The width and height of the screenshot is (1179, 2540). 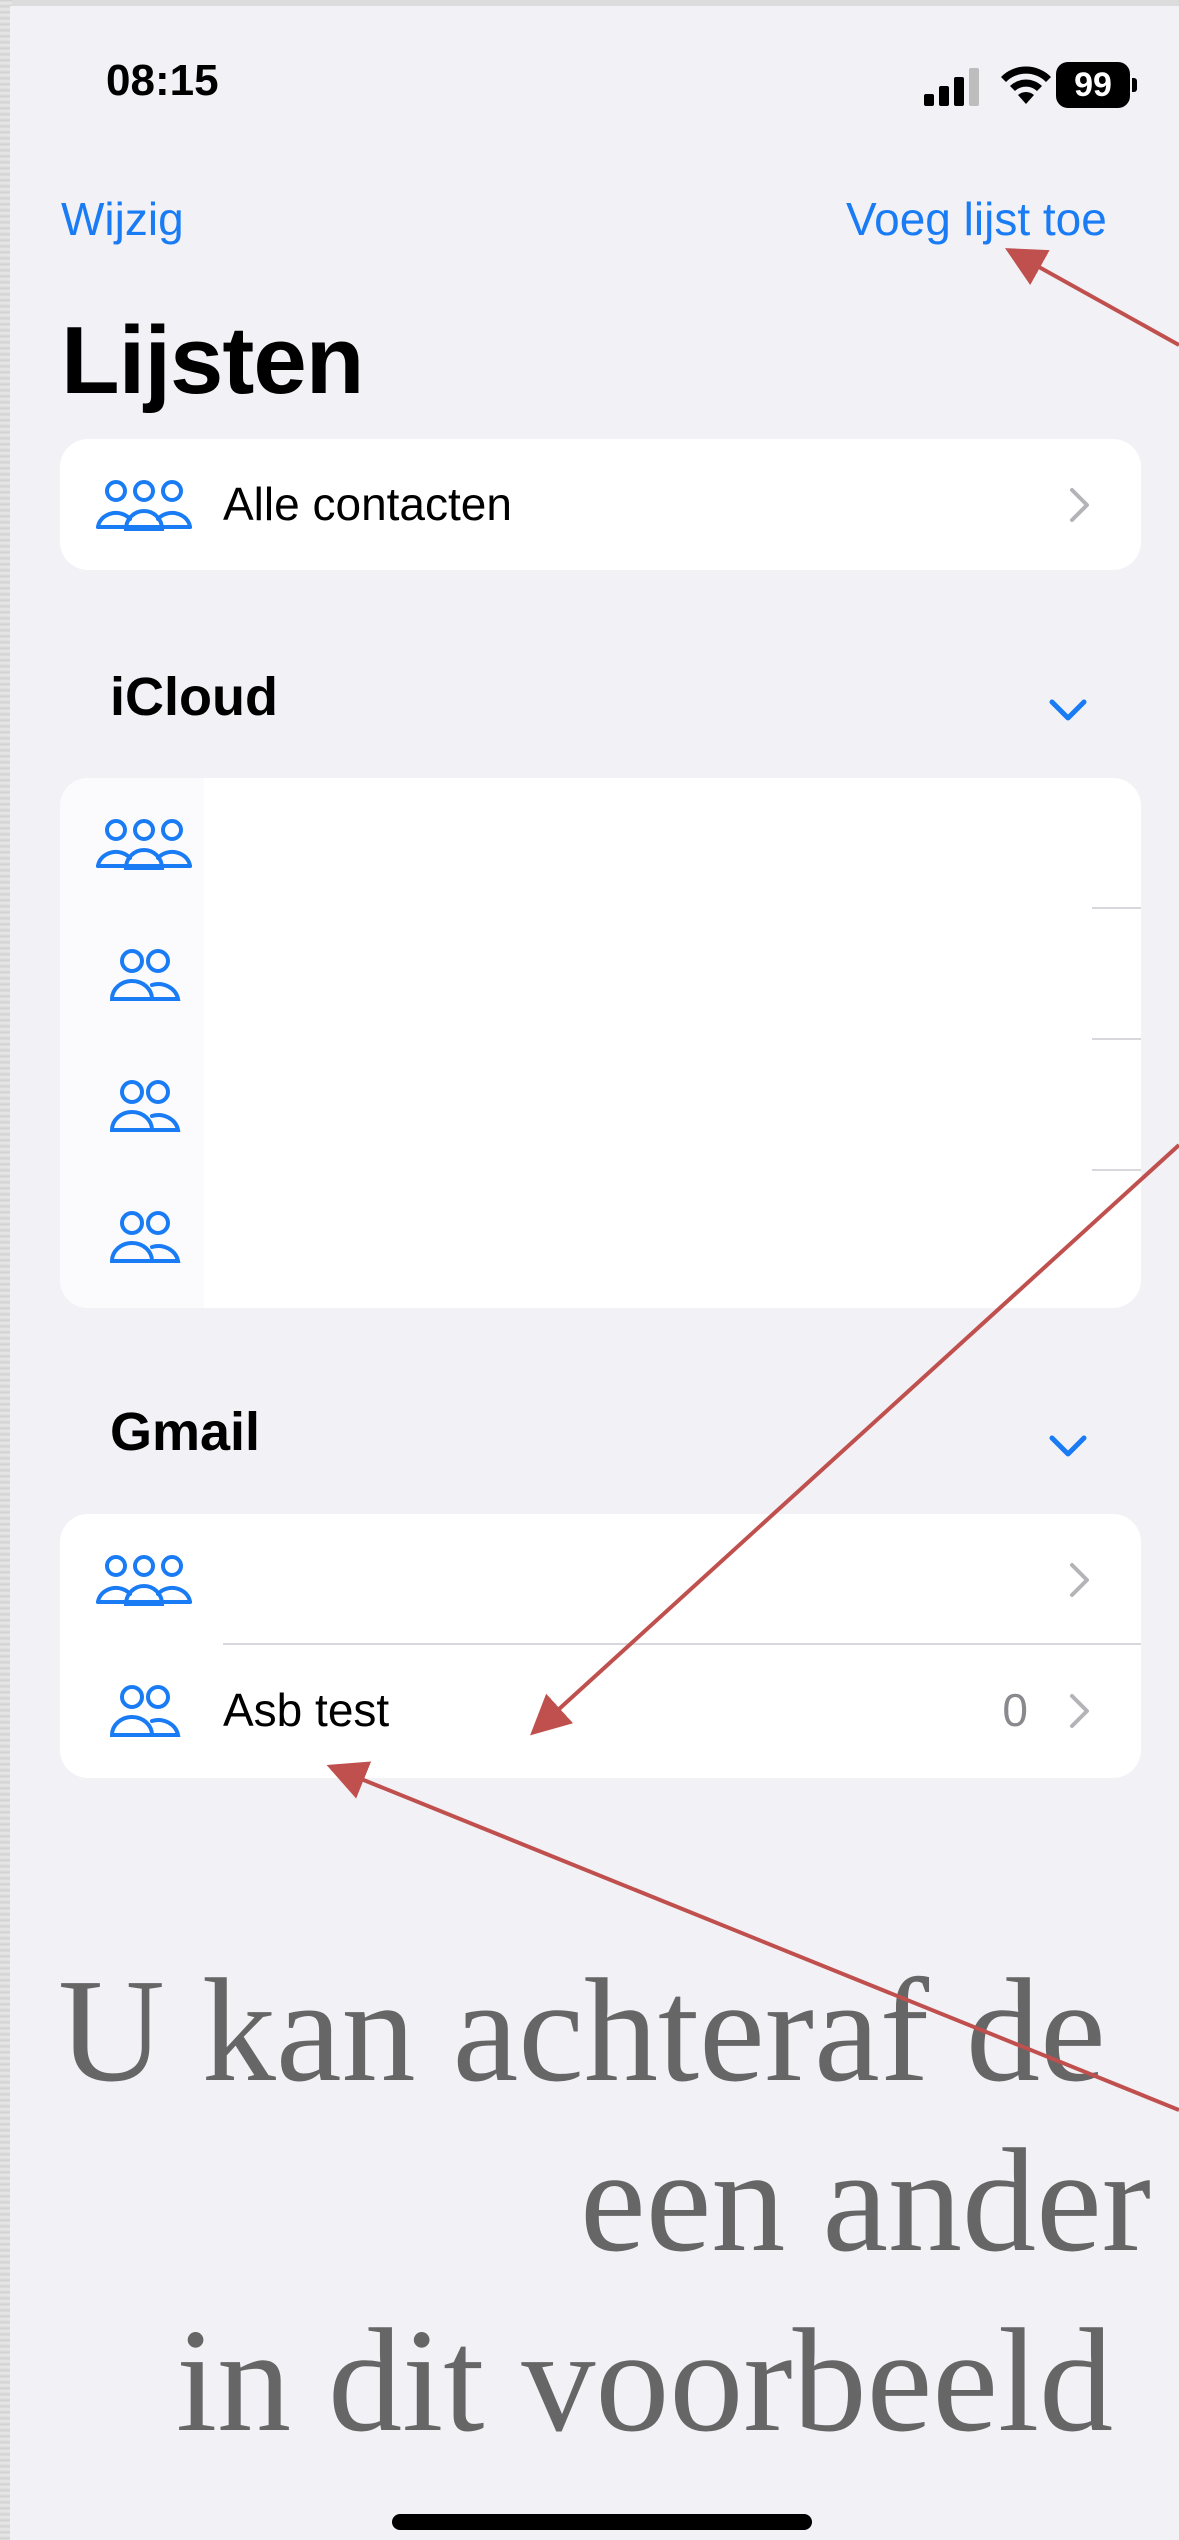 What do you see at coordinates (582, 2031) in the screenshot?
I see `caption-line-1: U kan achteraf de` at bounding box center [582, 2031].